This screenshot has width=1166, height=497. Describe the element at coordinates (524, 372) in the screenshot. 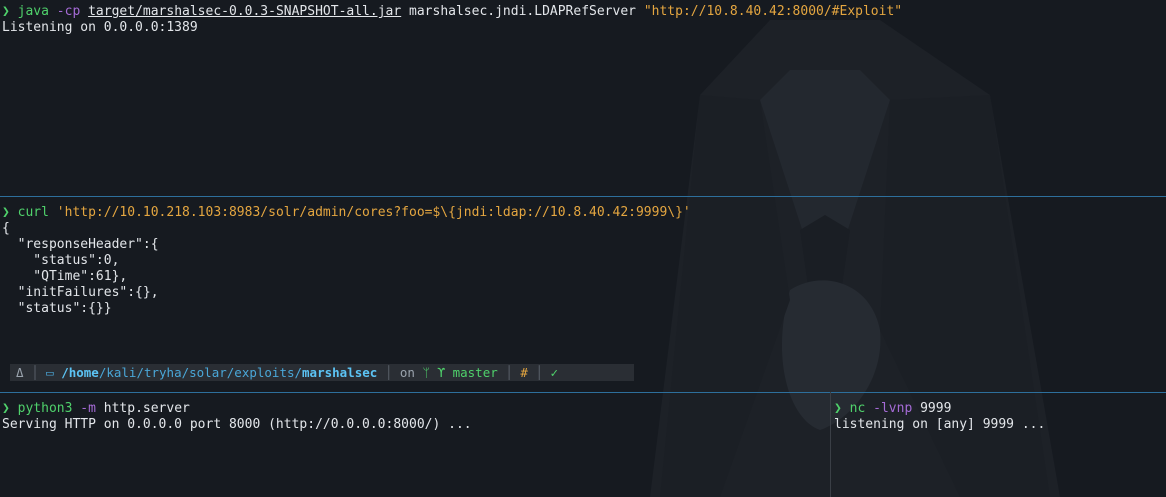

I see `git-dirty-icon: #` at that location.